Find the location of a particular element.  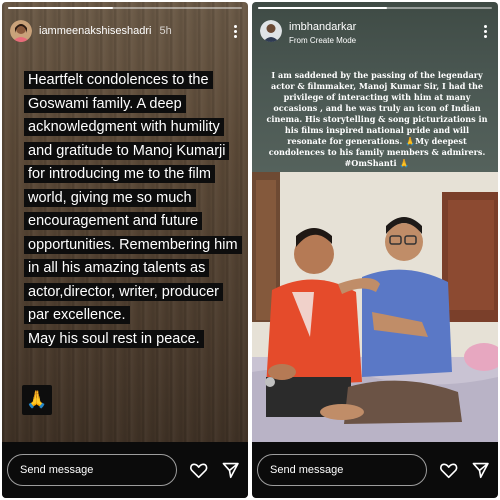

story-username: iammeenakshiseshadri is located at coordinates (95, 31).